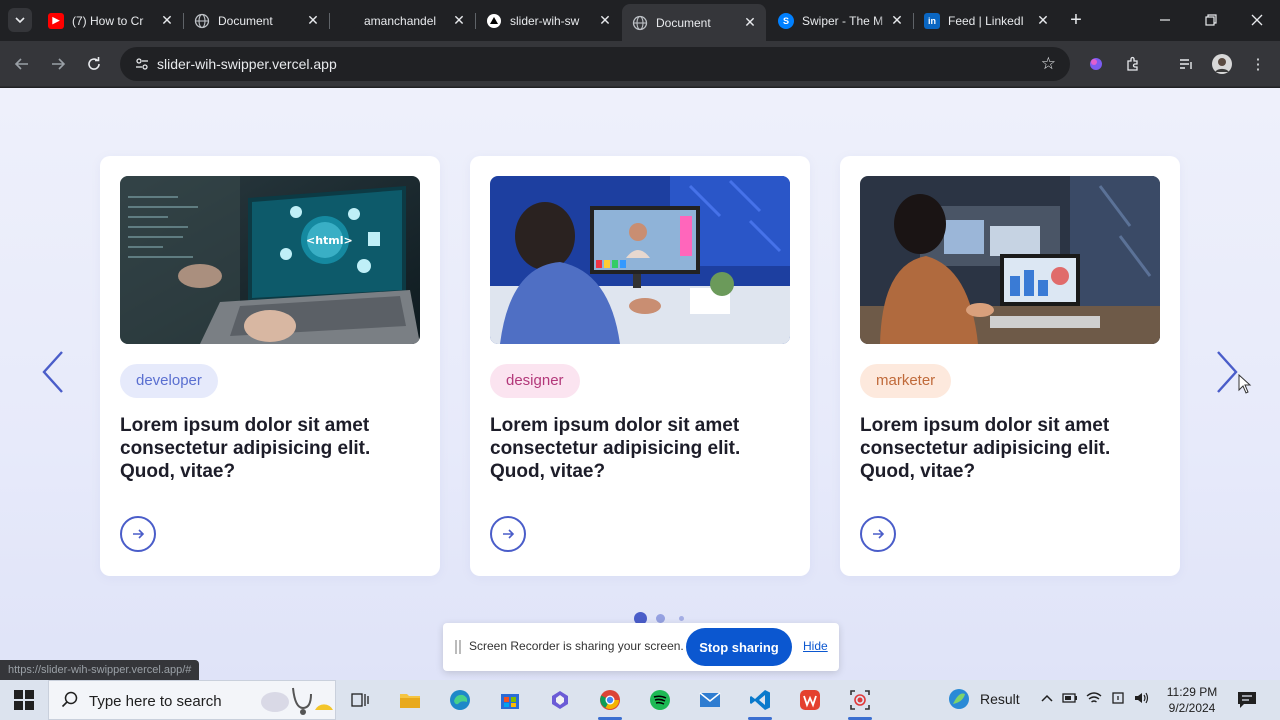 This screenshot has height=720, width=1280. What do you see at coordinates (560, 700) in the screenshot?
I see `copilot-icon` at bounding box center [560, 700].